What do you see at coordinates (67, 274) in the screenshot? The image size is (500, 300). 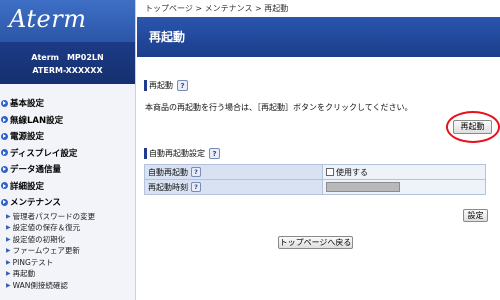 I see `sidebar-subitem-restart: ▶ 再起動` at bounding box center [67, 274].